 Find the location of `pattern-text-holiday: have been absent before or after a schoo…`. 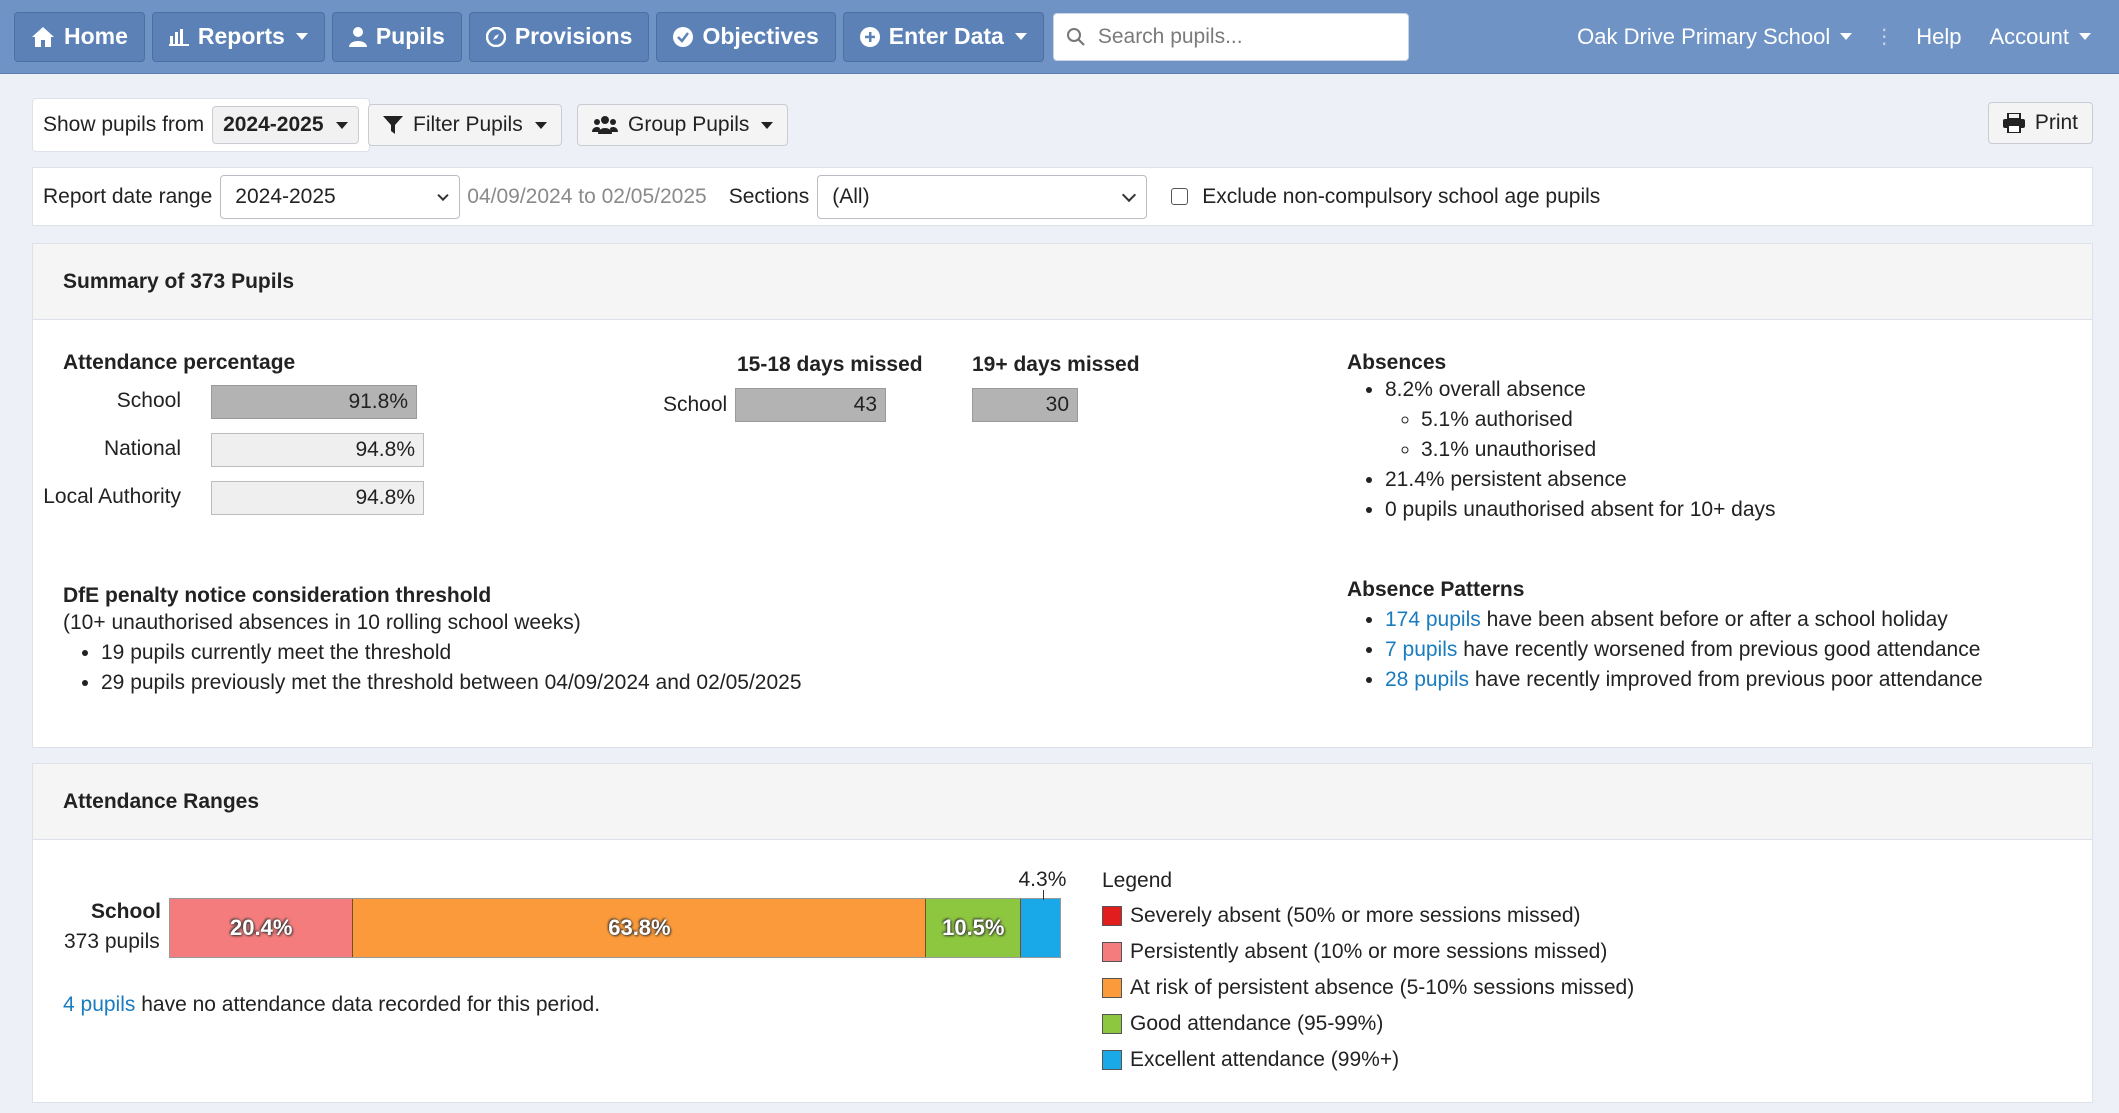

pattern-text-holiday: have been absent before or after a schoo… is located at coordinates (1717, 619).